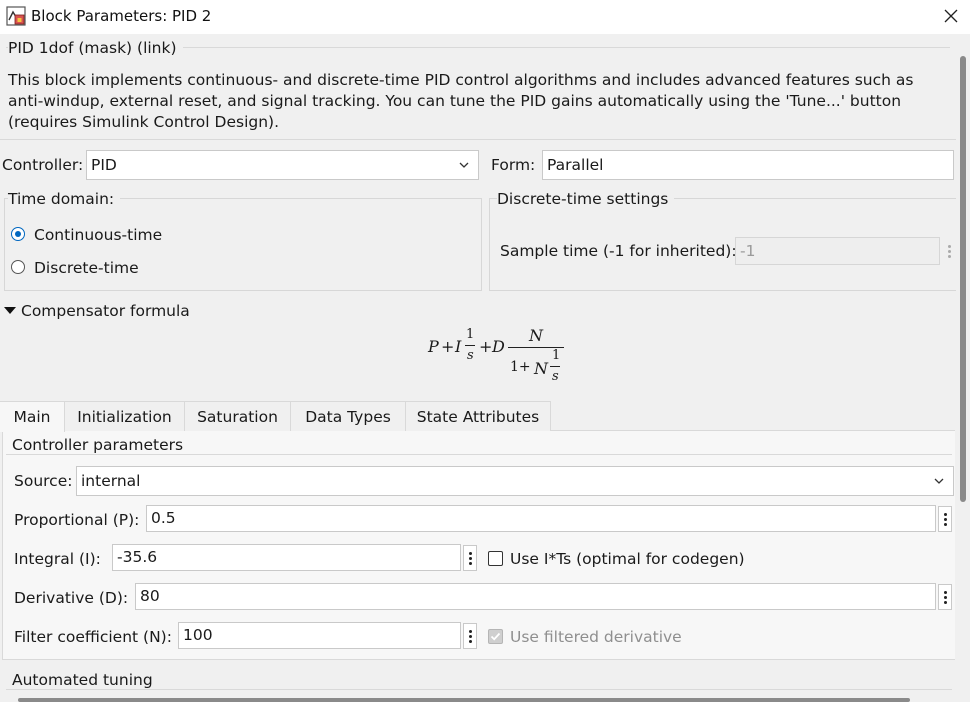 The image size is (970, 702). What do you see at coordinates (85, 680) in the screenshot?
I see `automated-tuning-title: Automated tuning` at bounding box center [85, 680].